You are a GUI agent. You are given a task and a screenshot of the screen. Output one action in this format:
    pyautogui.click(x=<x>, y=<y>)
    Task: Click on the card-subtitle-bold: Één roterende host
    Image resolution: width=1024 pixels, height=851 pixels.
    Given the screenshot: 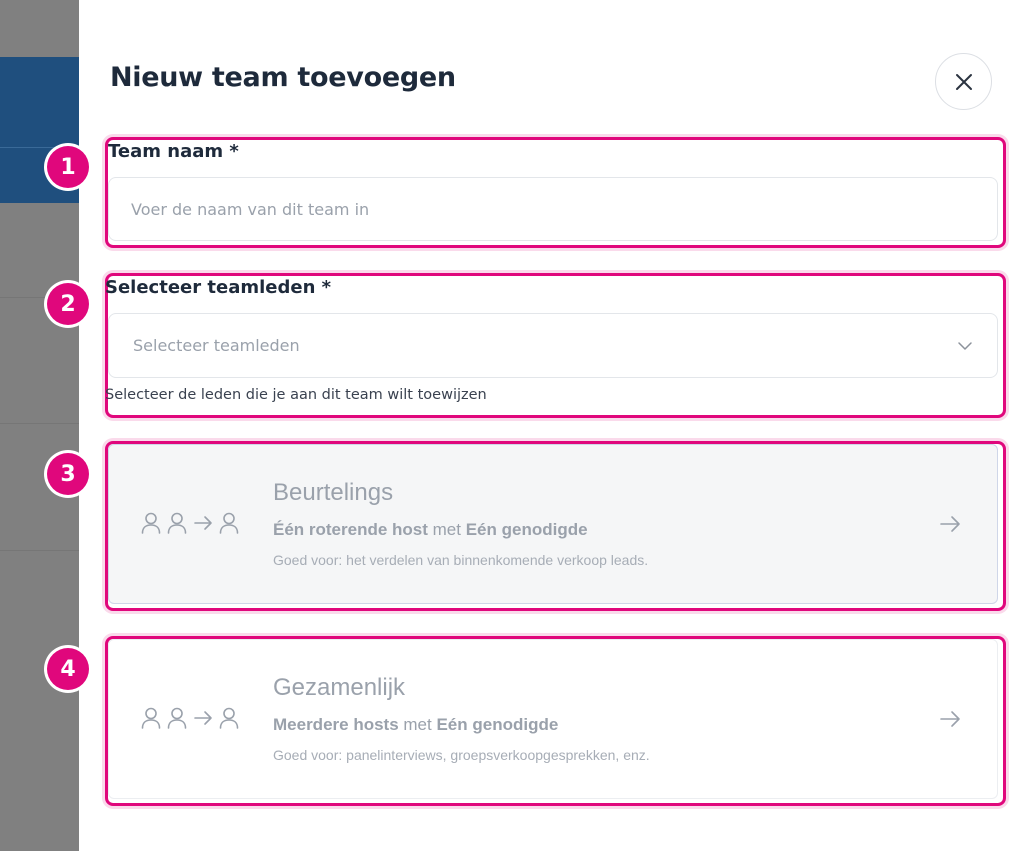 What is the action you would take?
    pyautogui.click(x=350, y=529)
    